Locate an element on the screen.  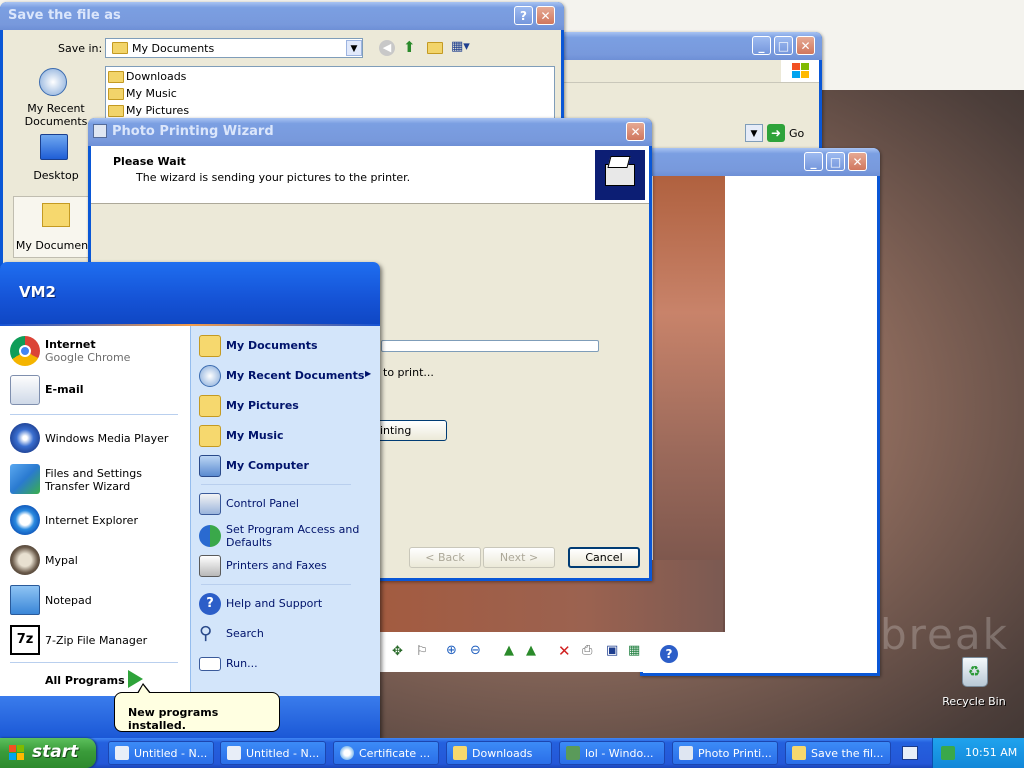
chrome-icon is located at coordinates (25, 351).